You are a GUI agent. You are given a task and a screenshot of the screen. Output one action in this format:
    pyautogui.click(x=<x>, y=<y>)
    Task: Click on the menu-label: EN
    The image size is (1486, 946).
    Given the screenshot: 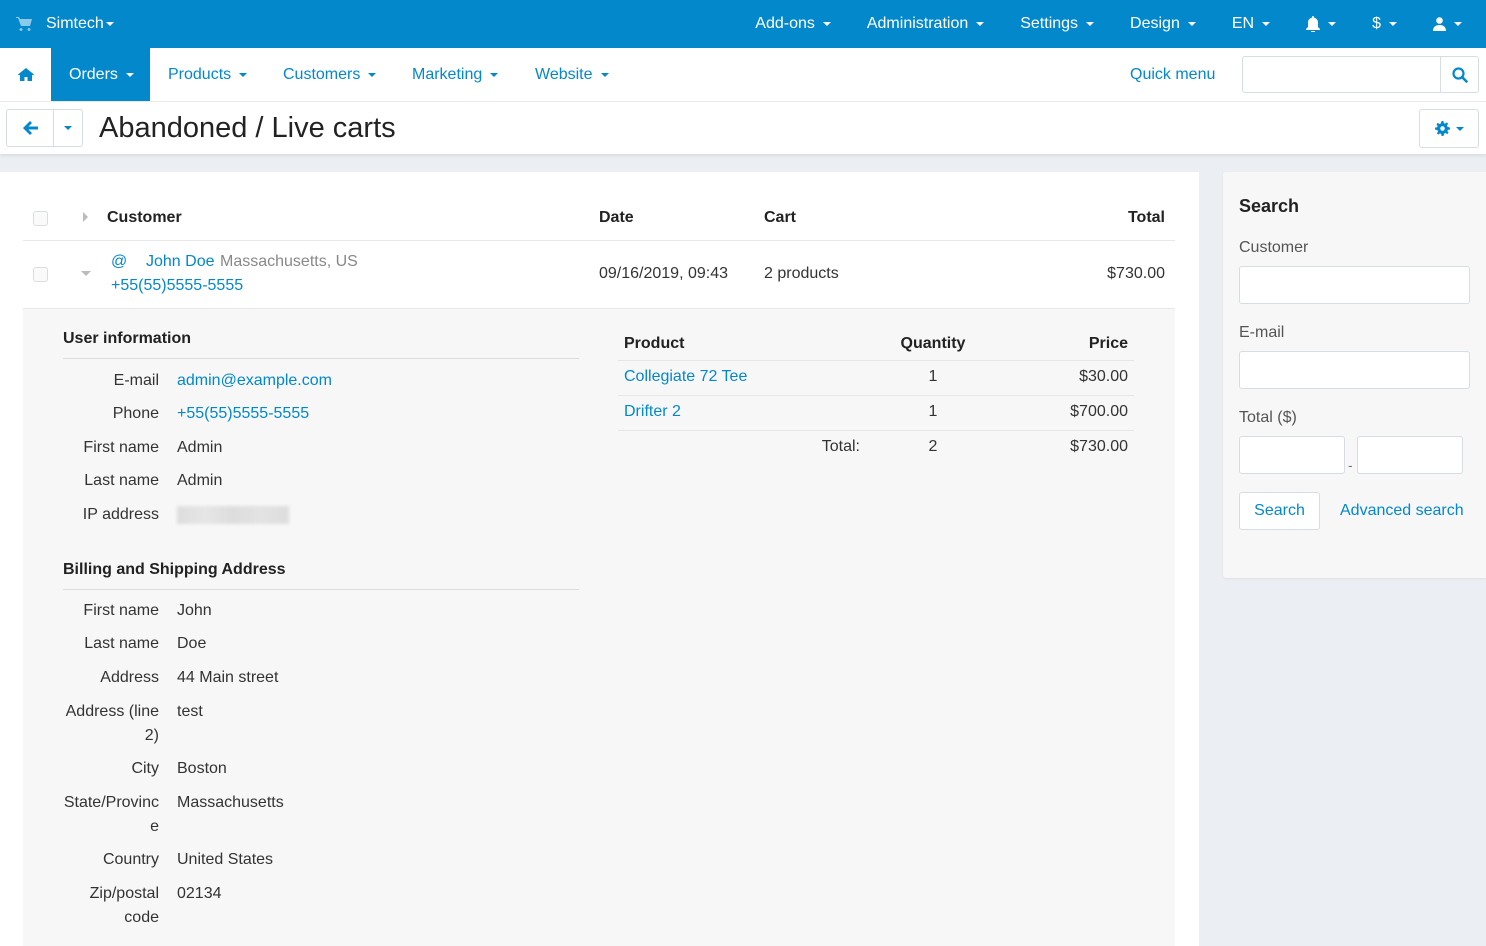 What is the action you would take?
    pyautogui.click(x=1243, y=23)
    